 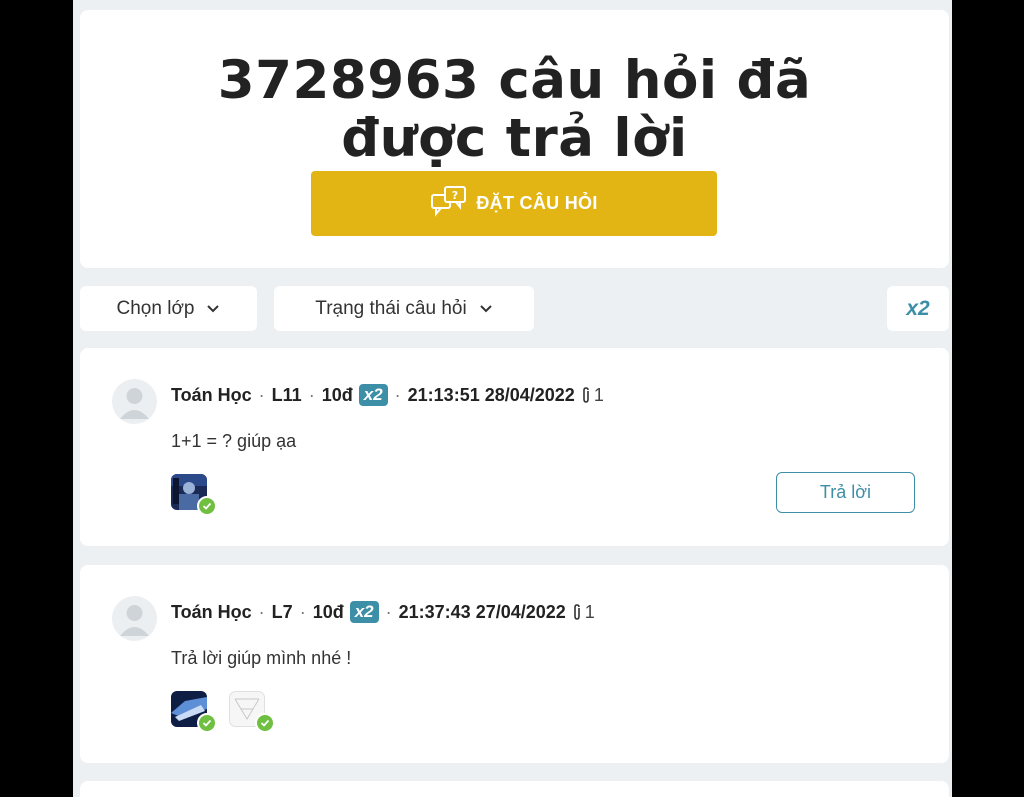 I want to click on question-datetime: 21:13:51 28/04/2022, so click(x=491, y=394).